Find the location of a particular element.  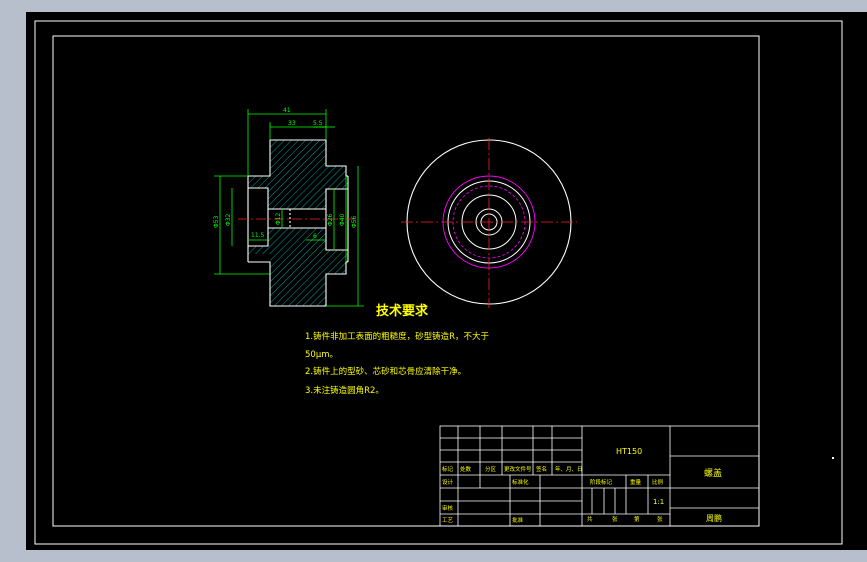

tb-stage-mark: 阶段标记 is located at coordinates (601, 482).